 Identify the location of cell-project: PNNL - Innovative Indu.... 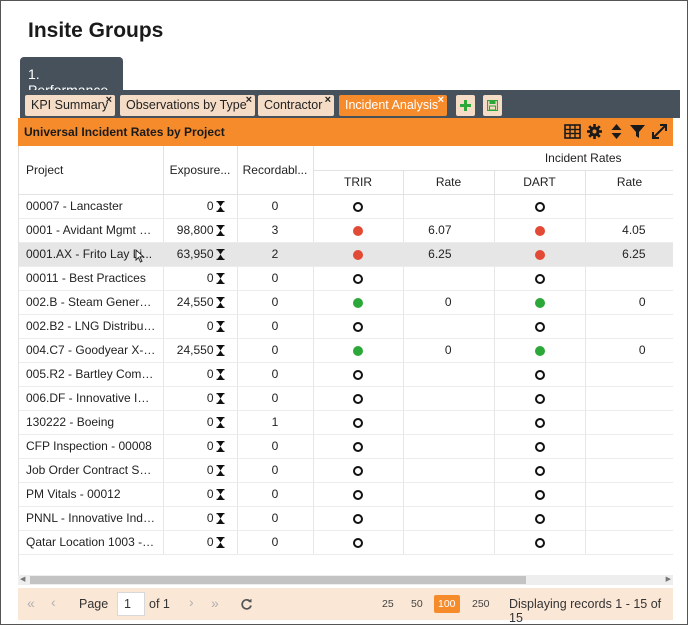
(91, 518).